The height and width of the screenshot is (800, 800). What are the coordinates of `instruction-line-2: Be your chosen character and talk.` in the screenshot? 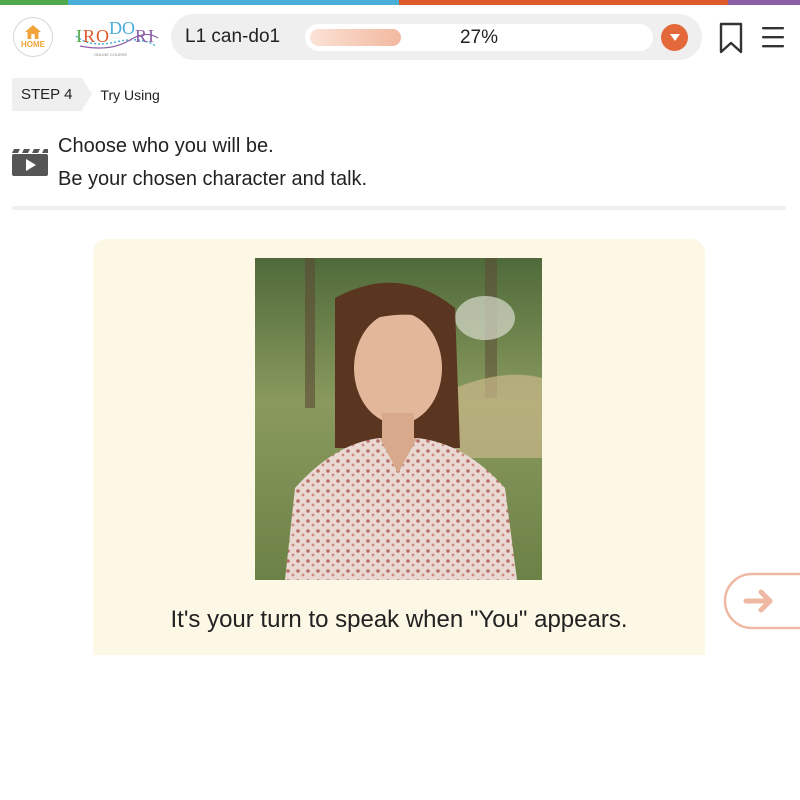 It's located at (213, 179).